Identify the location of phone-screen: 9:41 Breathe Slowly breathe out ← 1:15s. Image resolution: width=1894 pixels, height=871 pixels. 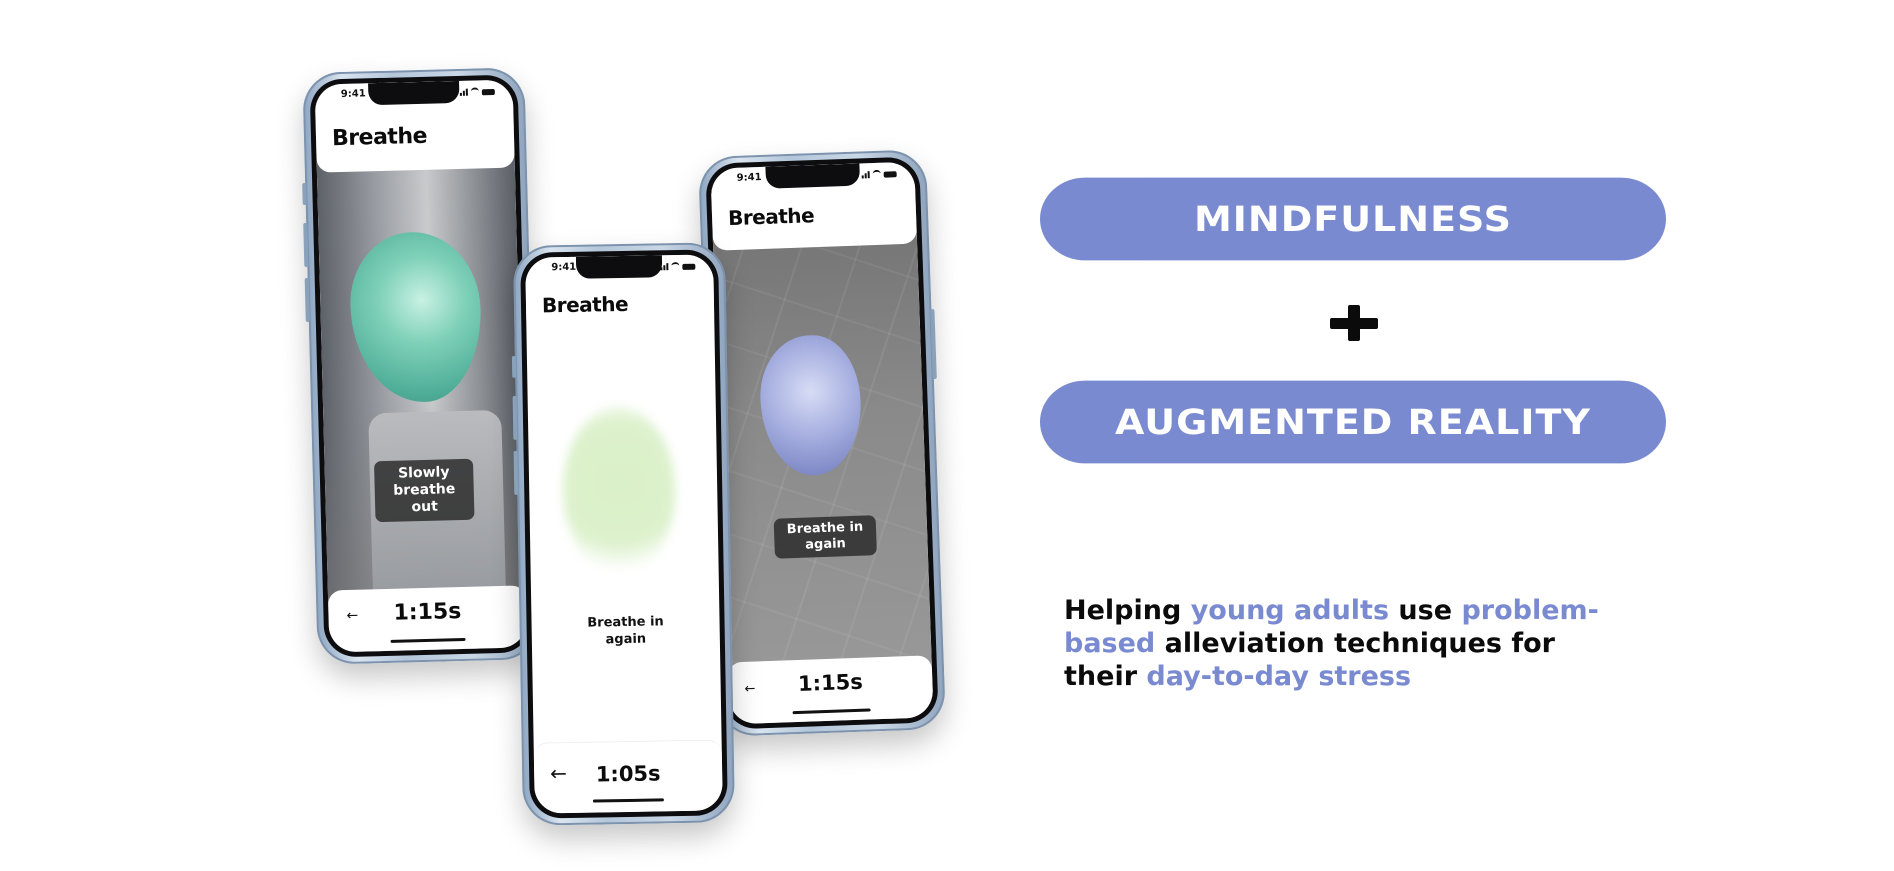
(421, 366).